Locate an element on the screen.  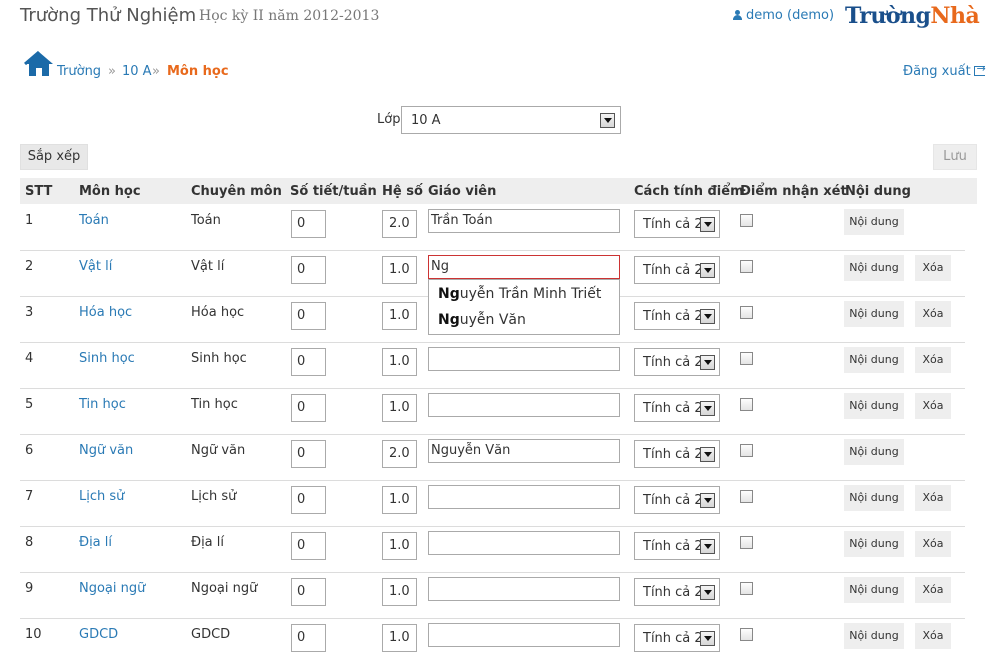
specialty-text: GDCD is located at coordinates (211, 634).